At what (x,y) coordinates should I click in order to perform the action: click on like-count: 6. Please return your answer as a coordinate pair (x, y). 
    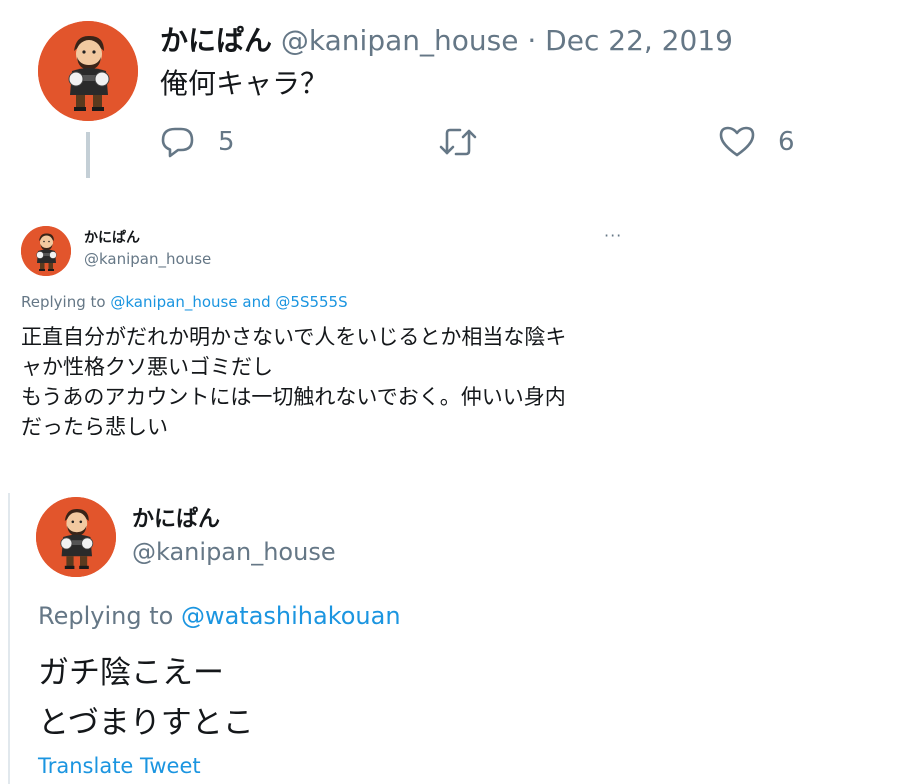
    Looking at the image, I should click on (786, 142).